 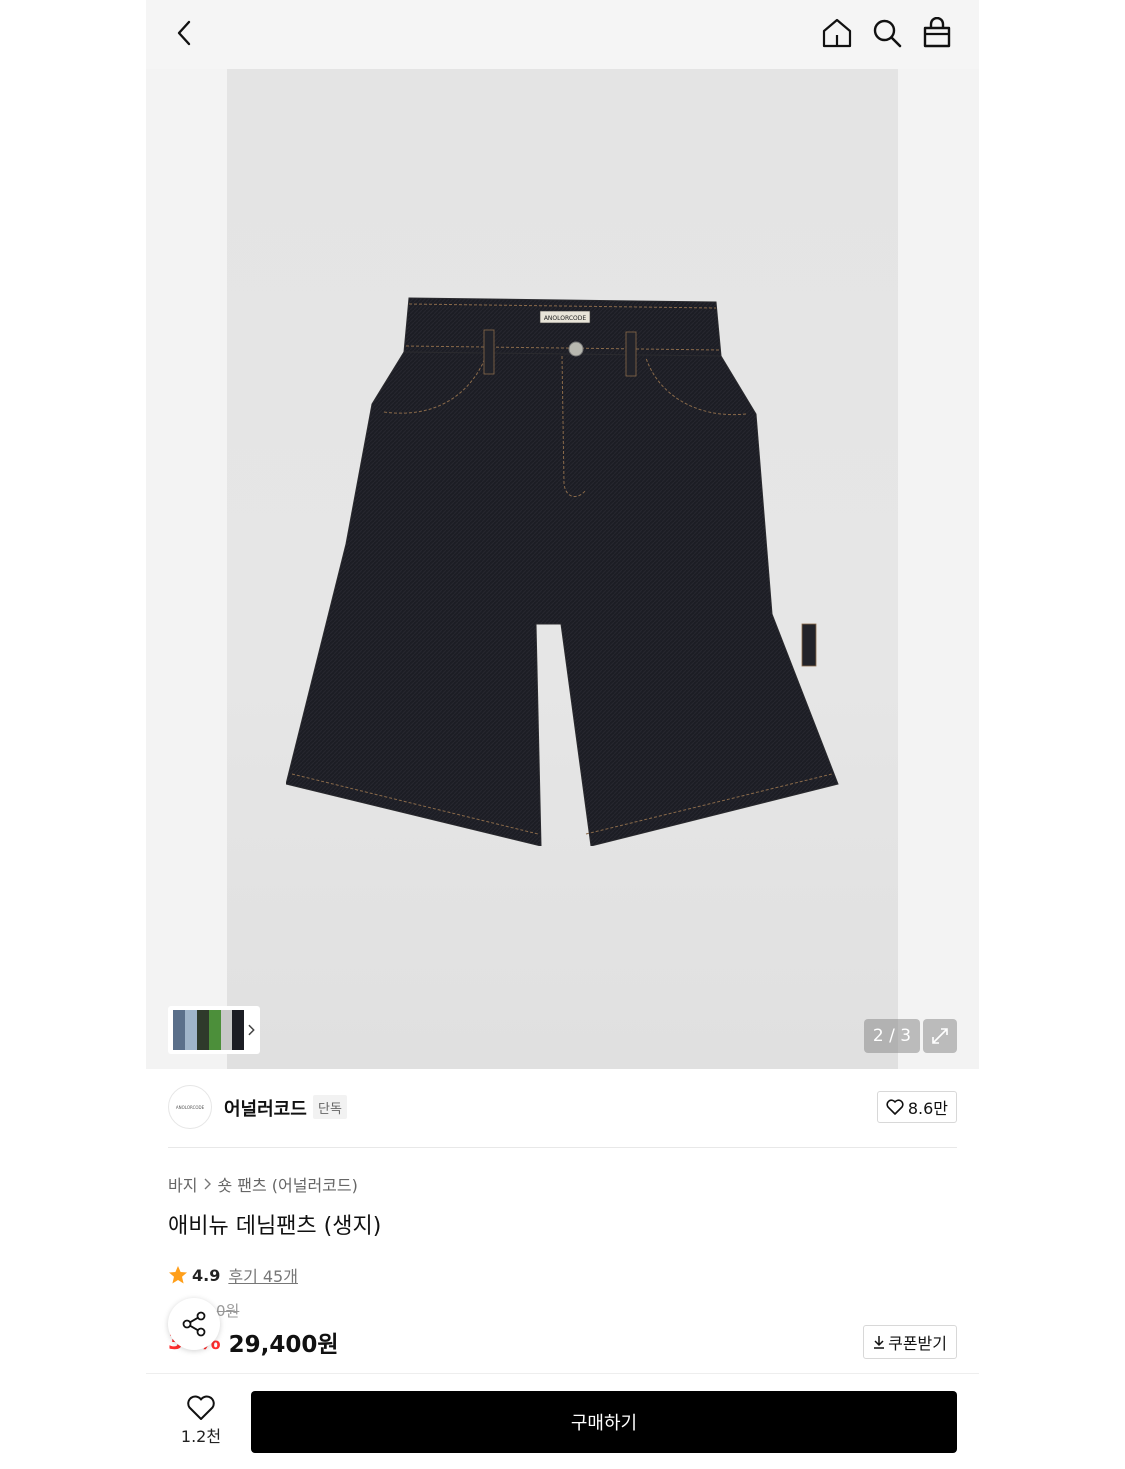 I want to click on home-button, so click(x=837, y=33).